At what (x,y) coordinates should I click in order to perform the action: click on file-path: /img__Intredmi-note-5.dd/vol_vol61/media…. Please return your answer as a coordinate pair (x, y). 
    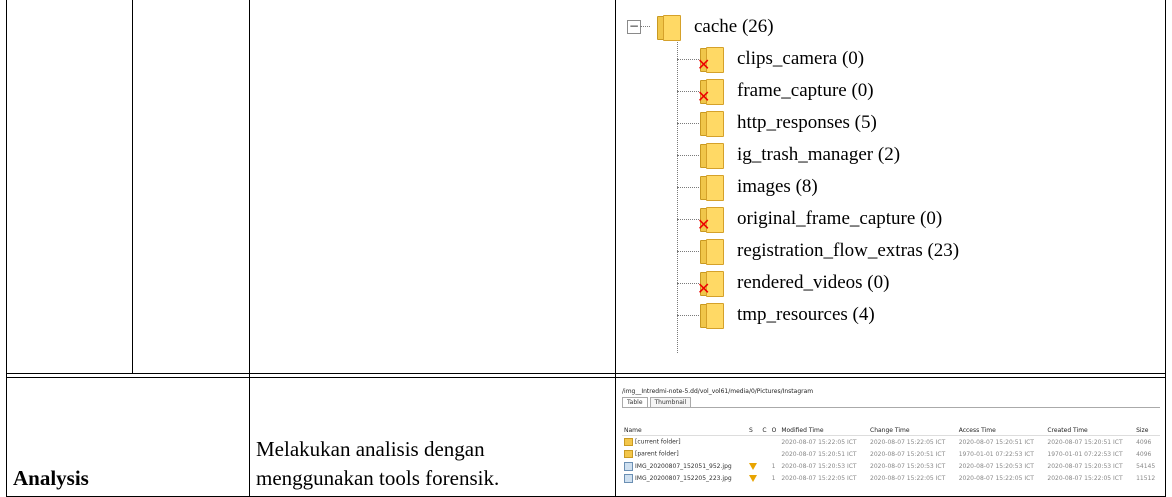
    Looking at the image, I should click on (718, 391).